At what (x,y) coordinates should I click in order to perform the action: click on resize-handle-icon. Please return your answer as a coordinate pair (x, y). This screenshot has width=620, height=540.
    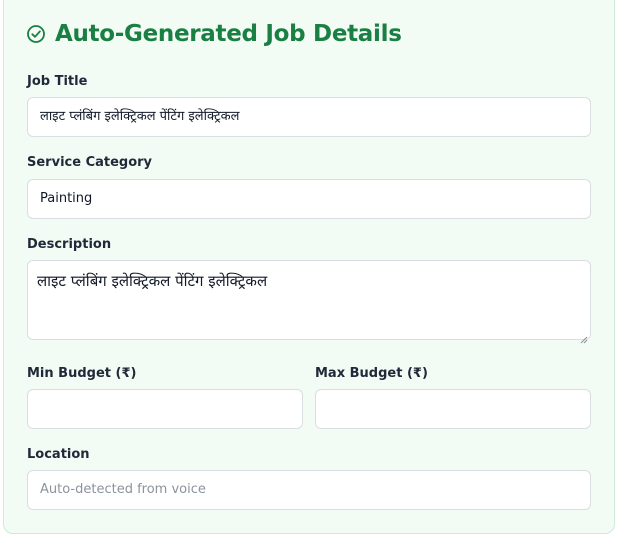
    Looking at the image, I should click on (584, 336).